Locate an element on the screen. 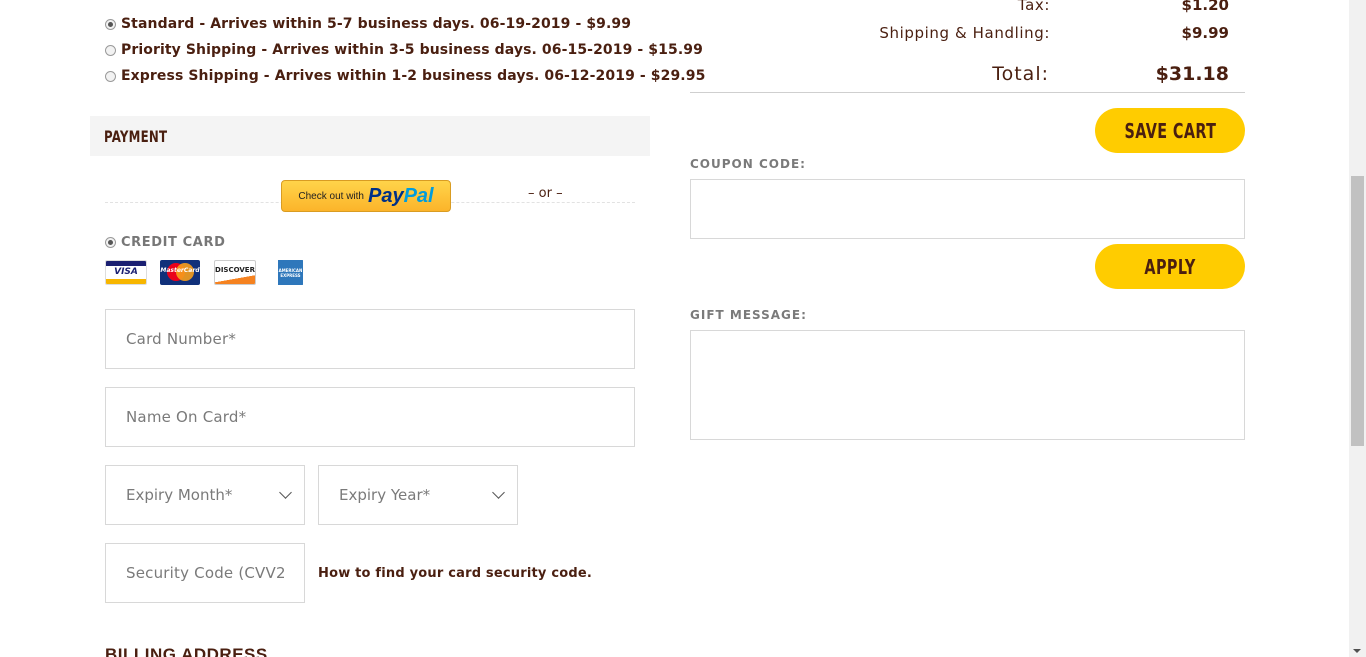  credit-card-option: CREDIT CARD is located at coordinates (165, 242).